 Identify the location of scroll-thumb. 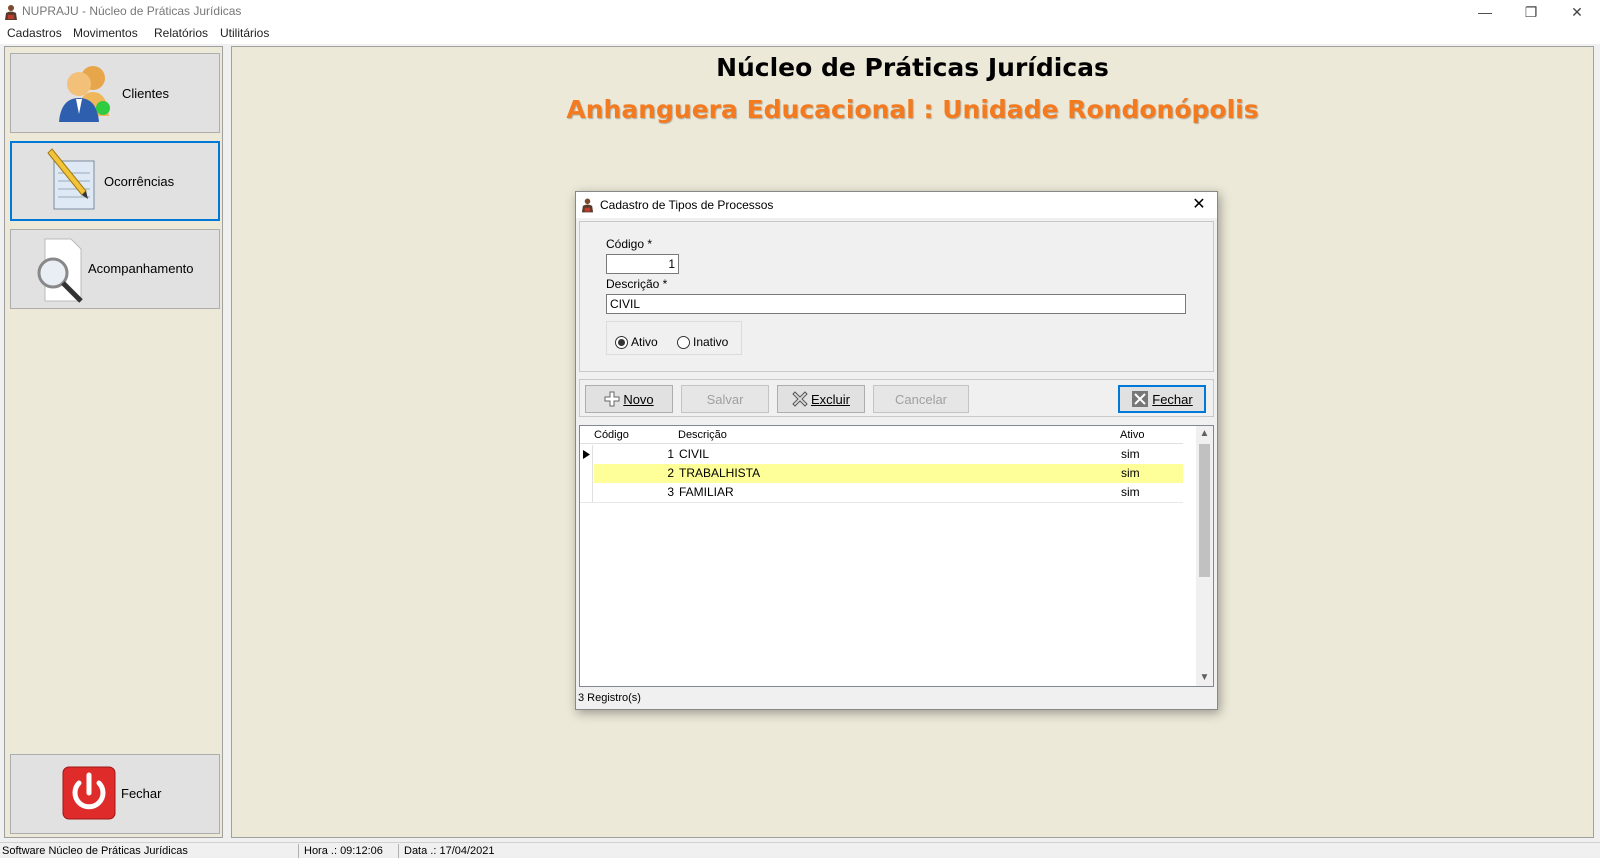
(1204, 510).